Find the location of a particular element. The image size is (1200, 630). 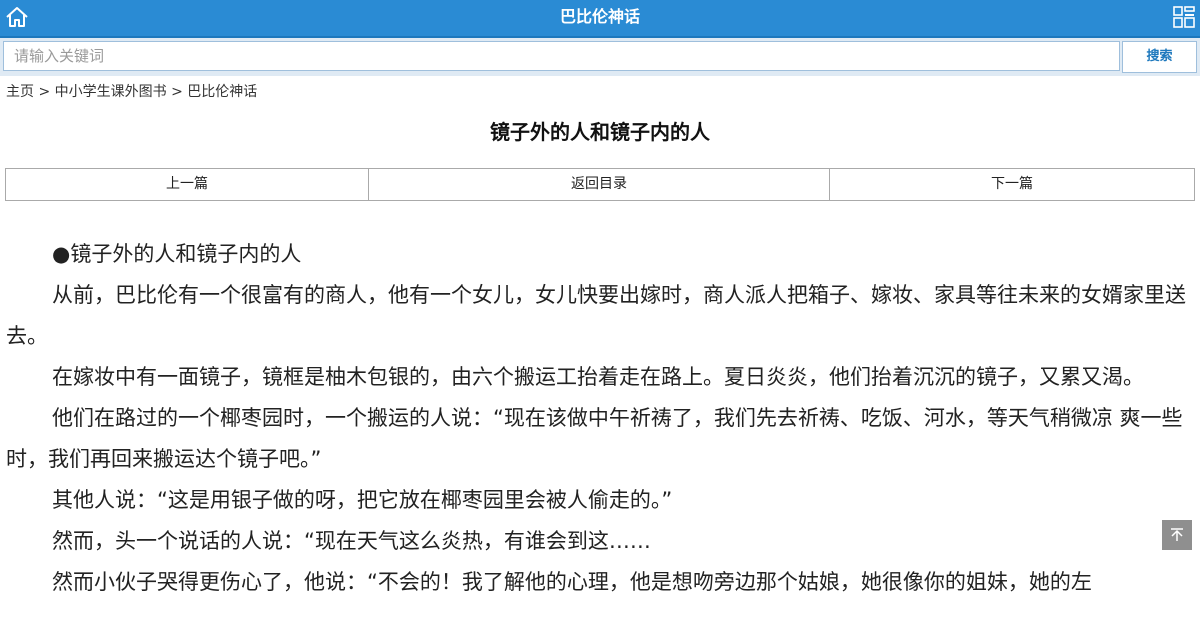

back-to-top-button is located at coordinates (1177, 535).